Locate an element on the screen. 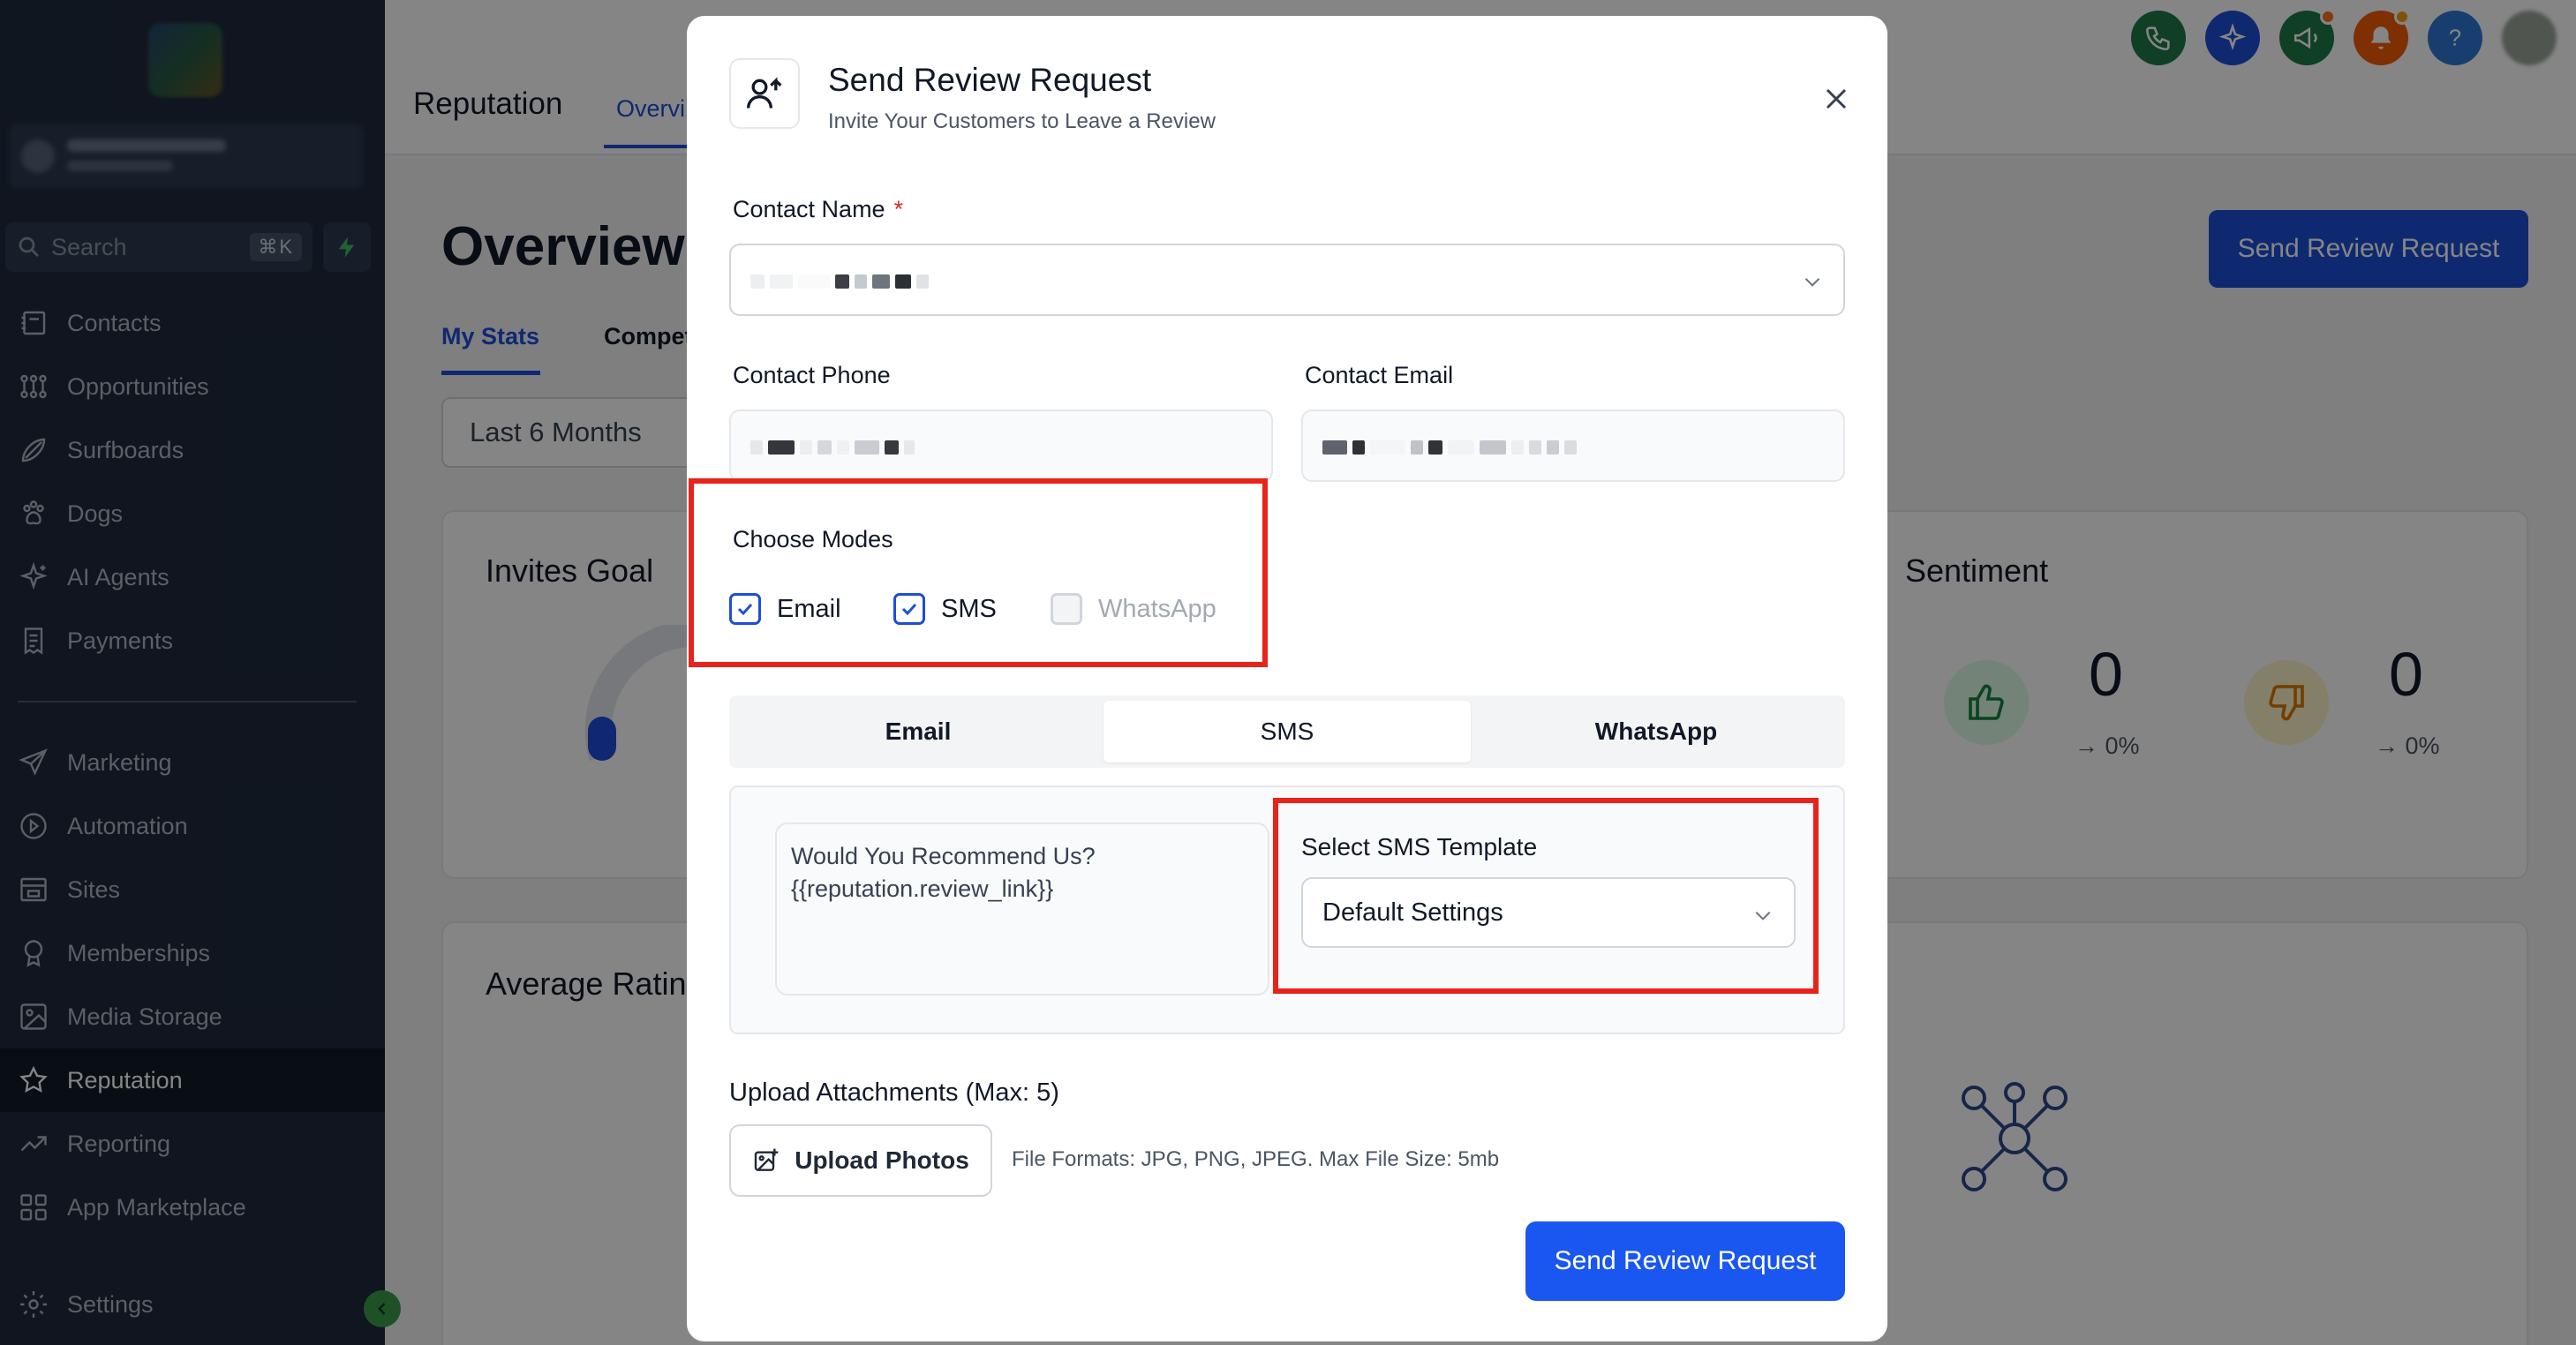  mode-whatsapp-checkbox: WhatsApp is located at coordinates (1133, 609).